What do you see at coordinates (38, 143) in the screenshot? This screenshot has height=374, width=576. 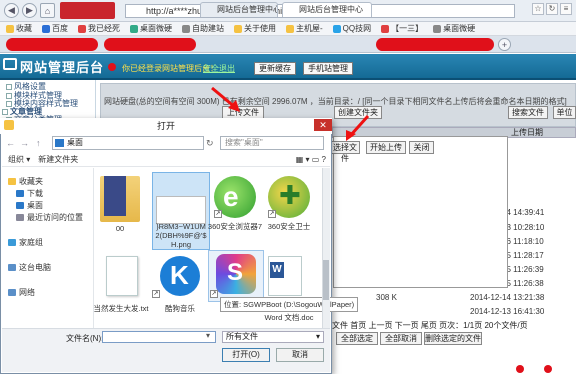 I see `up-arrow-icon: ↑` at bounding box center [38, 143].